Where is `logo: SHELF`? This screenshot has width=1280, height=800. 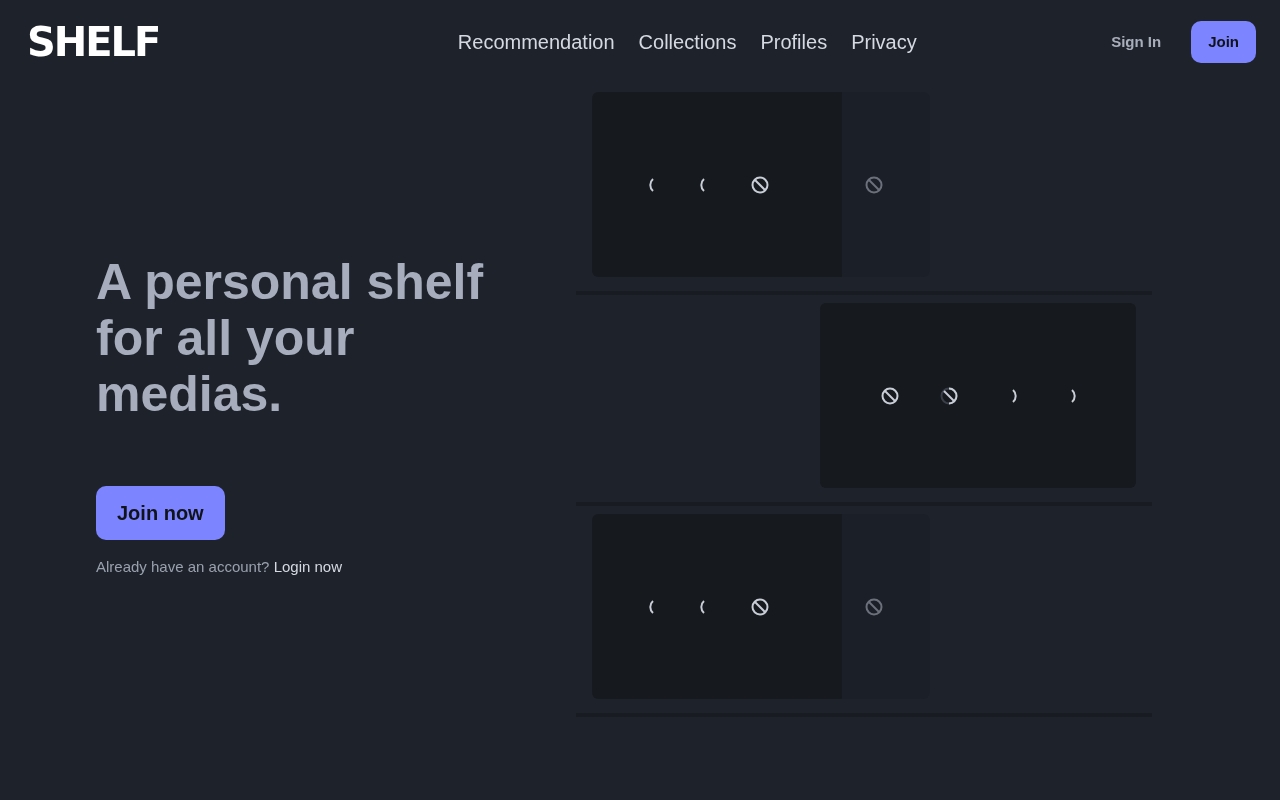
logo: SHELF is located at coordinates (93, 42).